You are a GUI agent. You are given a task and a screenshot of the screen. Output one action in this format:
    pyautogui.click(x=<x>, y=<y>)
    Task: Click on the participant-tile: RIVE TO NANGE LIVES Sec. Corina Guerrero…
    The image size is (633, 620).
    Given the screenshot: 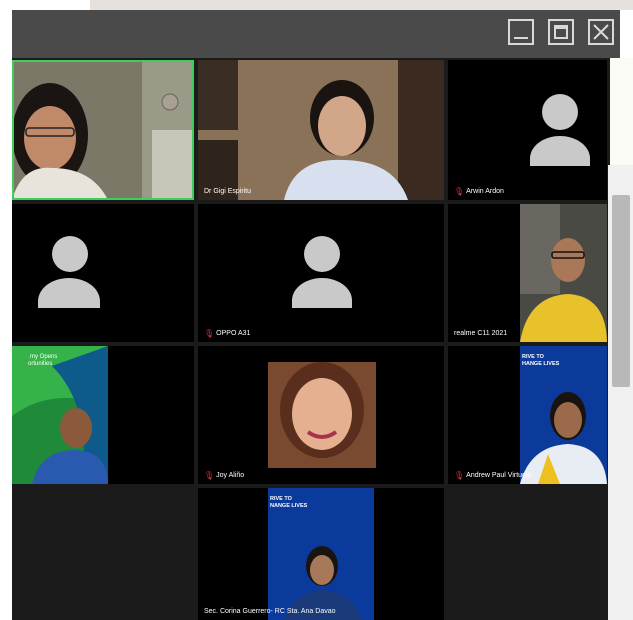 What is the action you would take?
    pyautogui.click(x=321, y=554)
    